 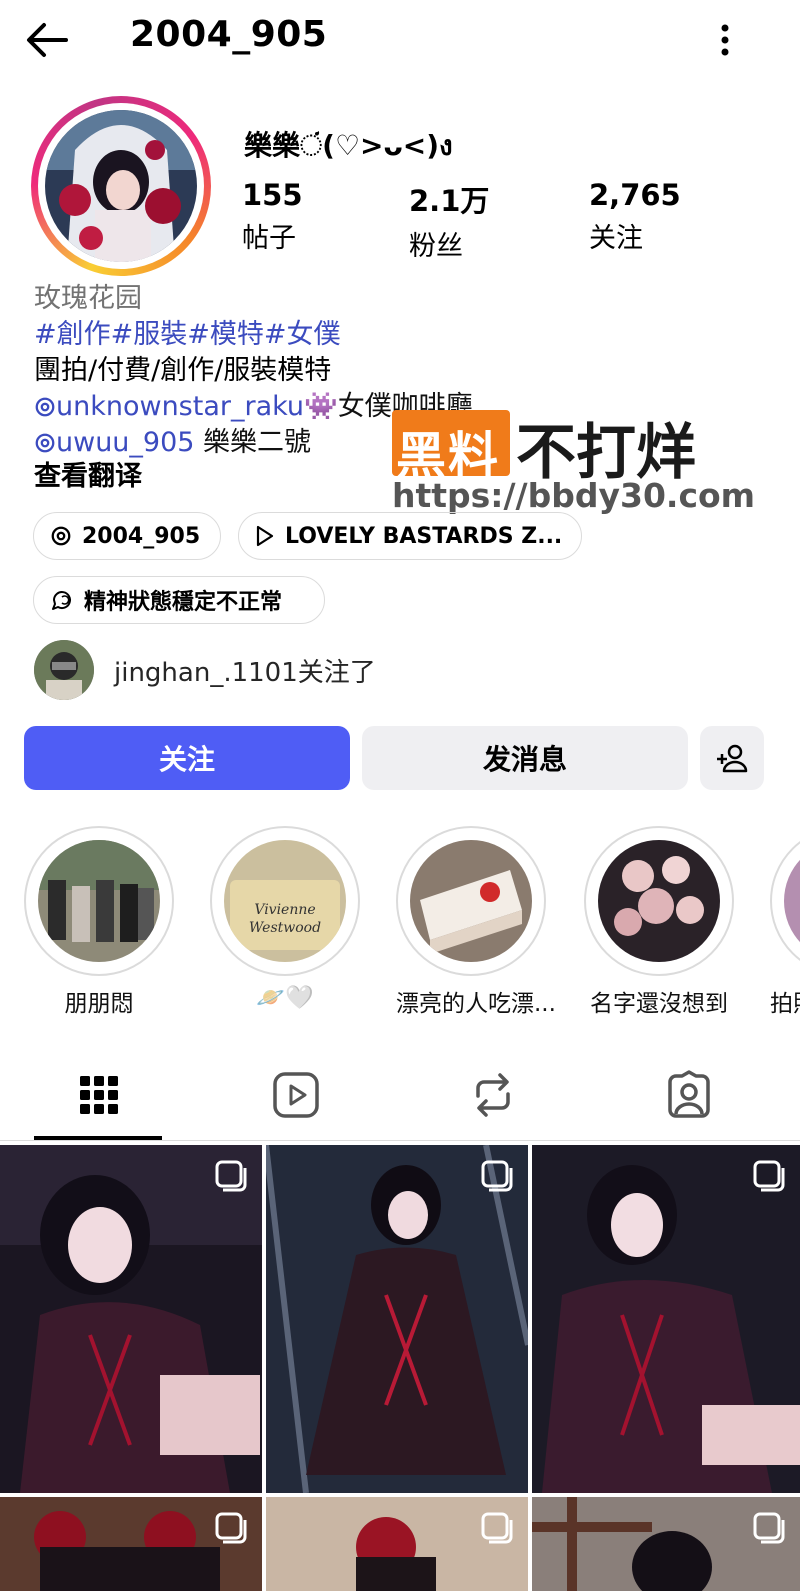 I want to click on message-button: 发消息, so click(x=525, y=758).